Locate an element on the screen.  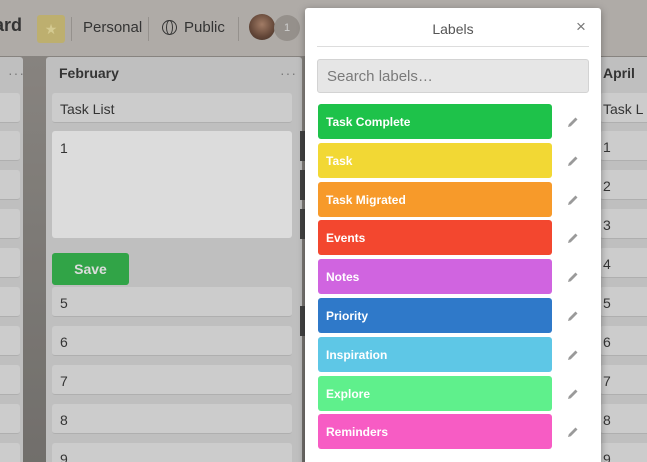
label-option: Explore is located at coordinates (435, 393).